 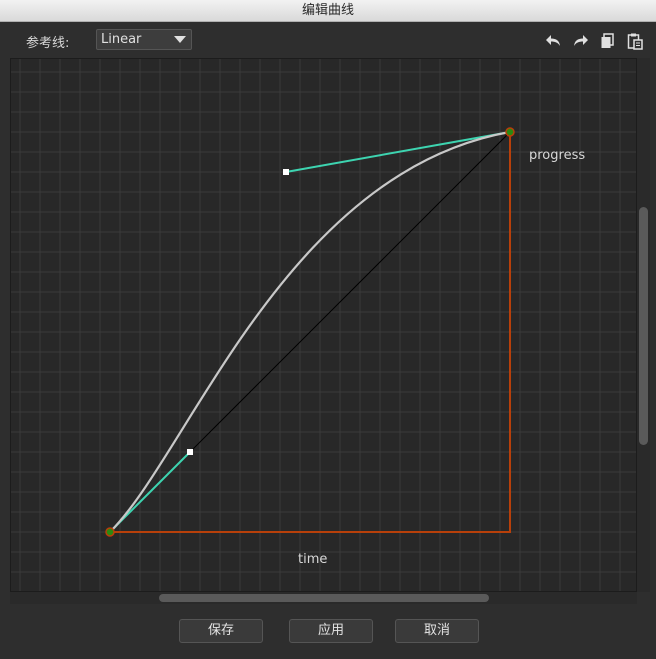 I want to click on undo-button, so click(x=554, y=41).